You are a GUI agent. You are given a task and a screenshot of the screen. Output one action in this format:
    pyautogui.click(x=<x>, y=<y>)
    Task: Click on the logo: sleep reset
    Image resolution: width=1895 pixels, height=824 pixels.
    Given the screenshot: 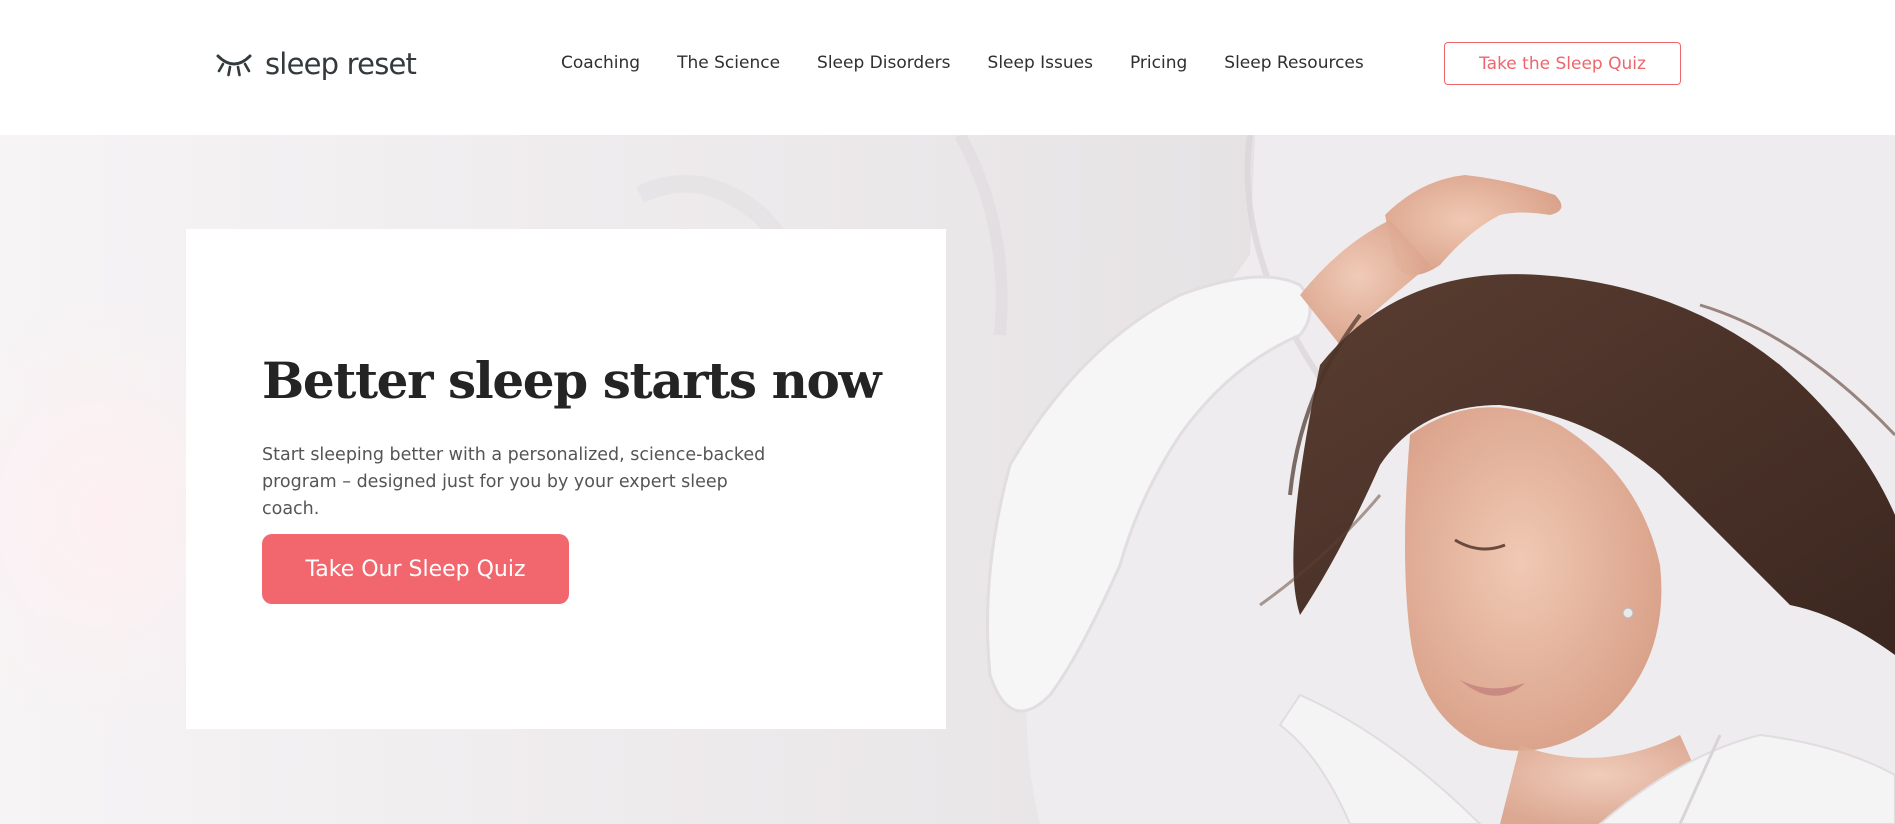 What is the action you would take?
    pyautogui.click(x=316, y=64)
    